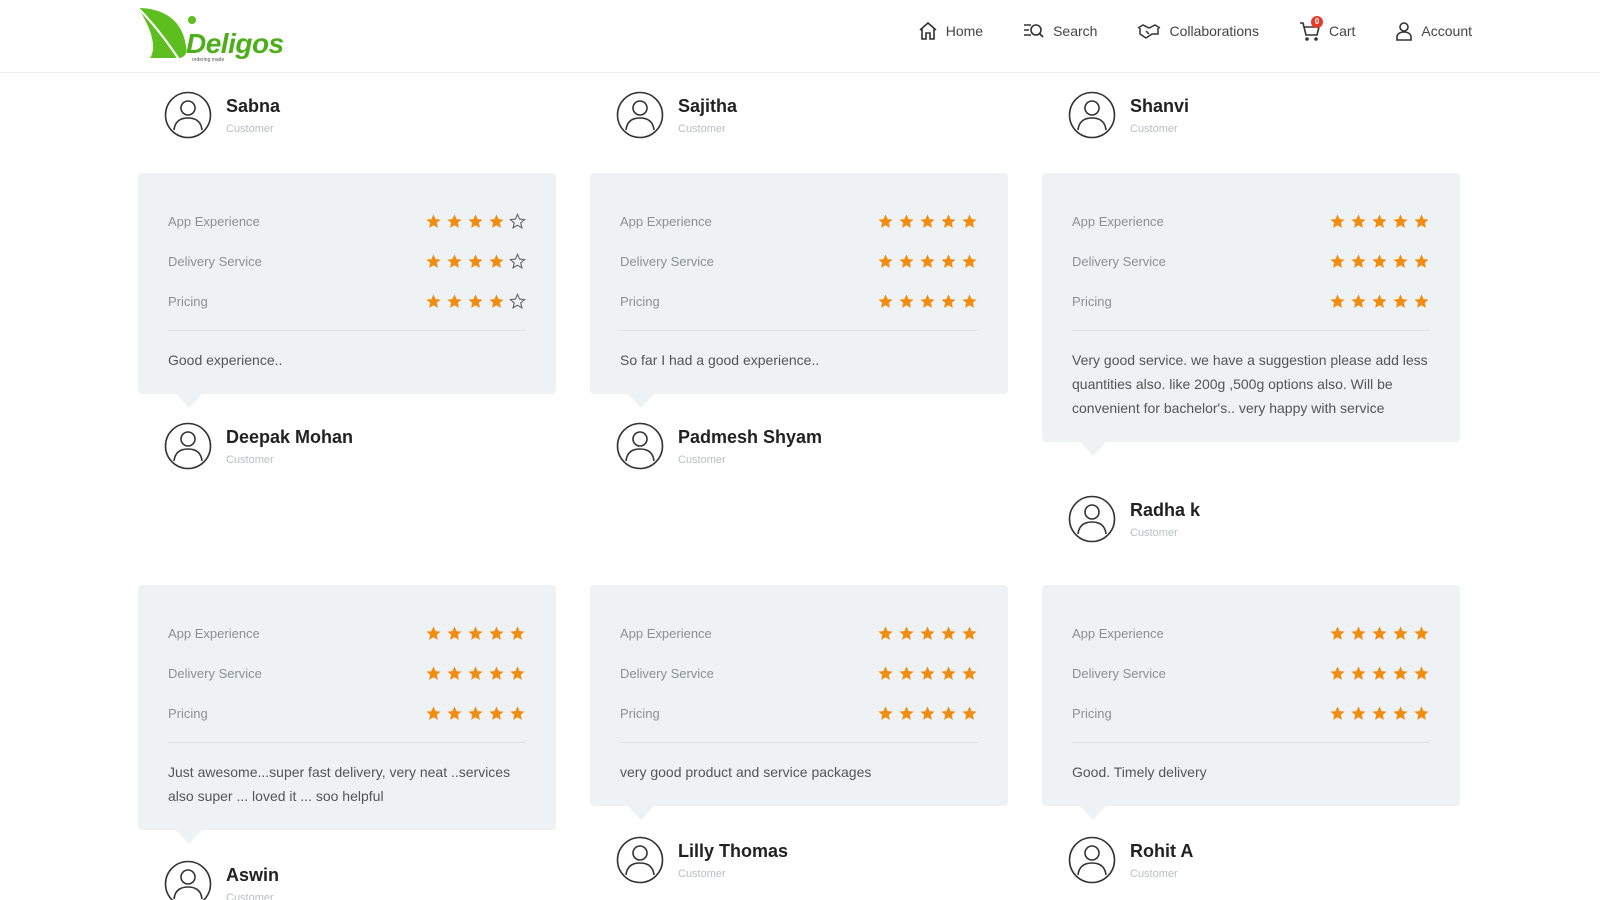 The image size is (1600, 900). What do you see at coordinates (290, 436) in the screenshot?
I see `author-name: Deepak Mohan` at bounding box center [290, 436].